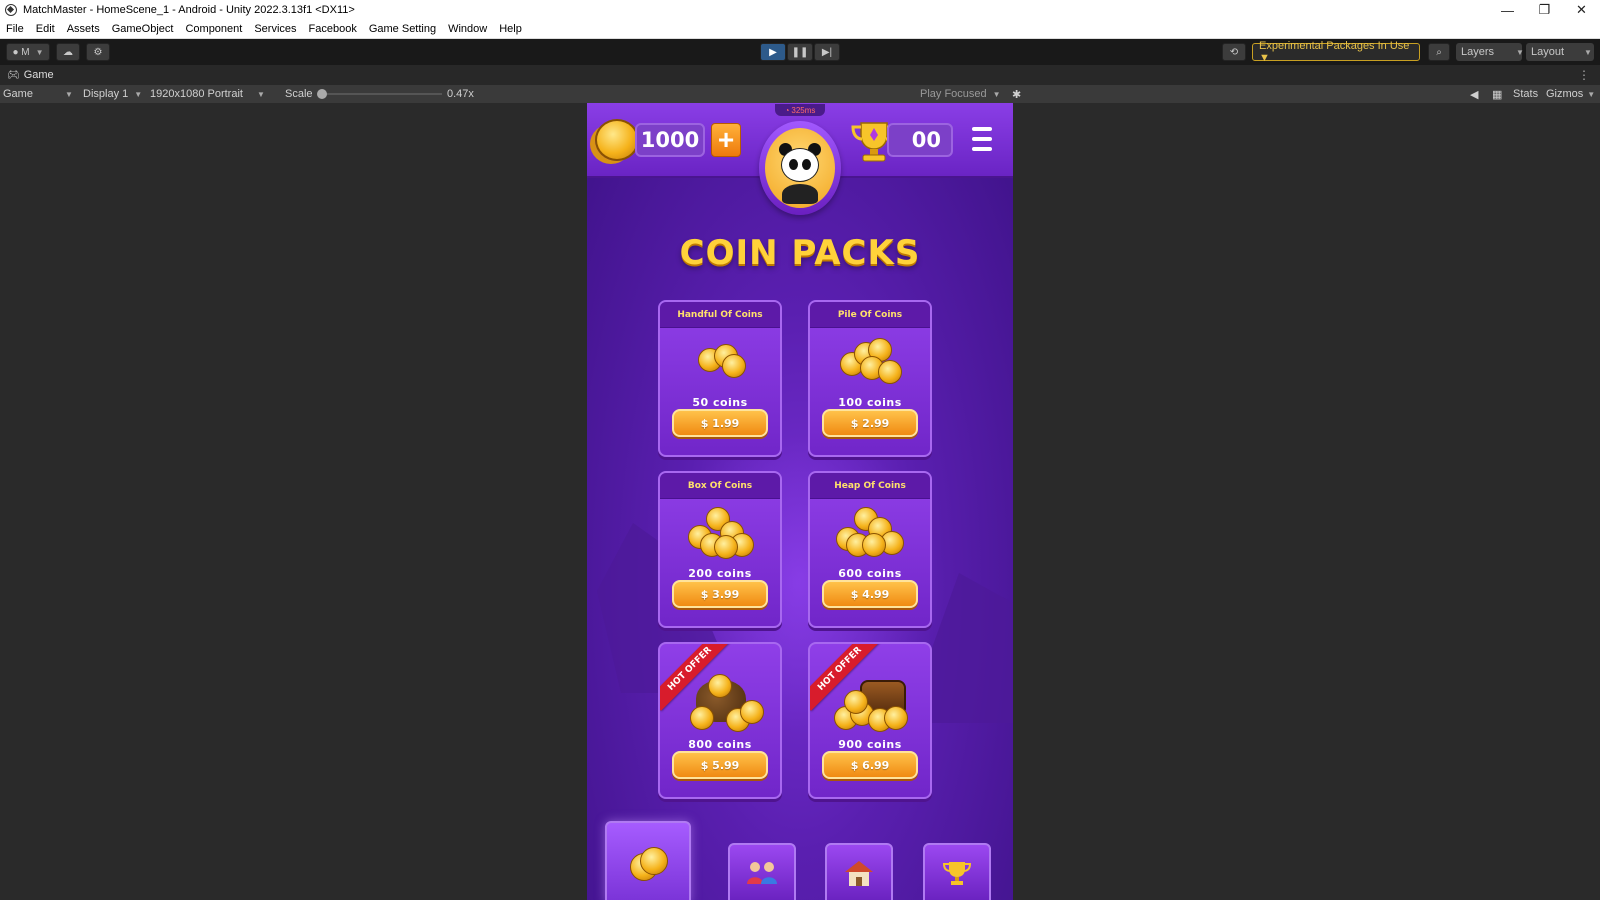 The width and height of the screenshot is (1600, 900). I want to click on friends-icon, so click(762, 873).